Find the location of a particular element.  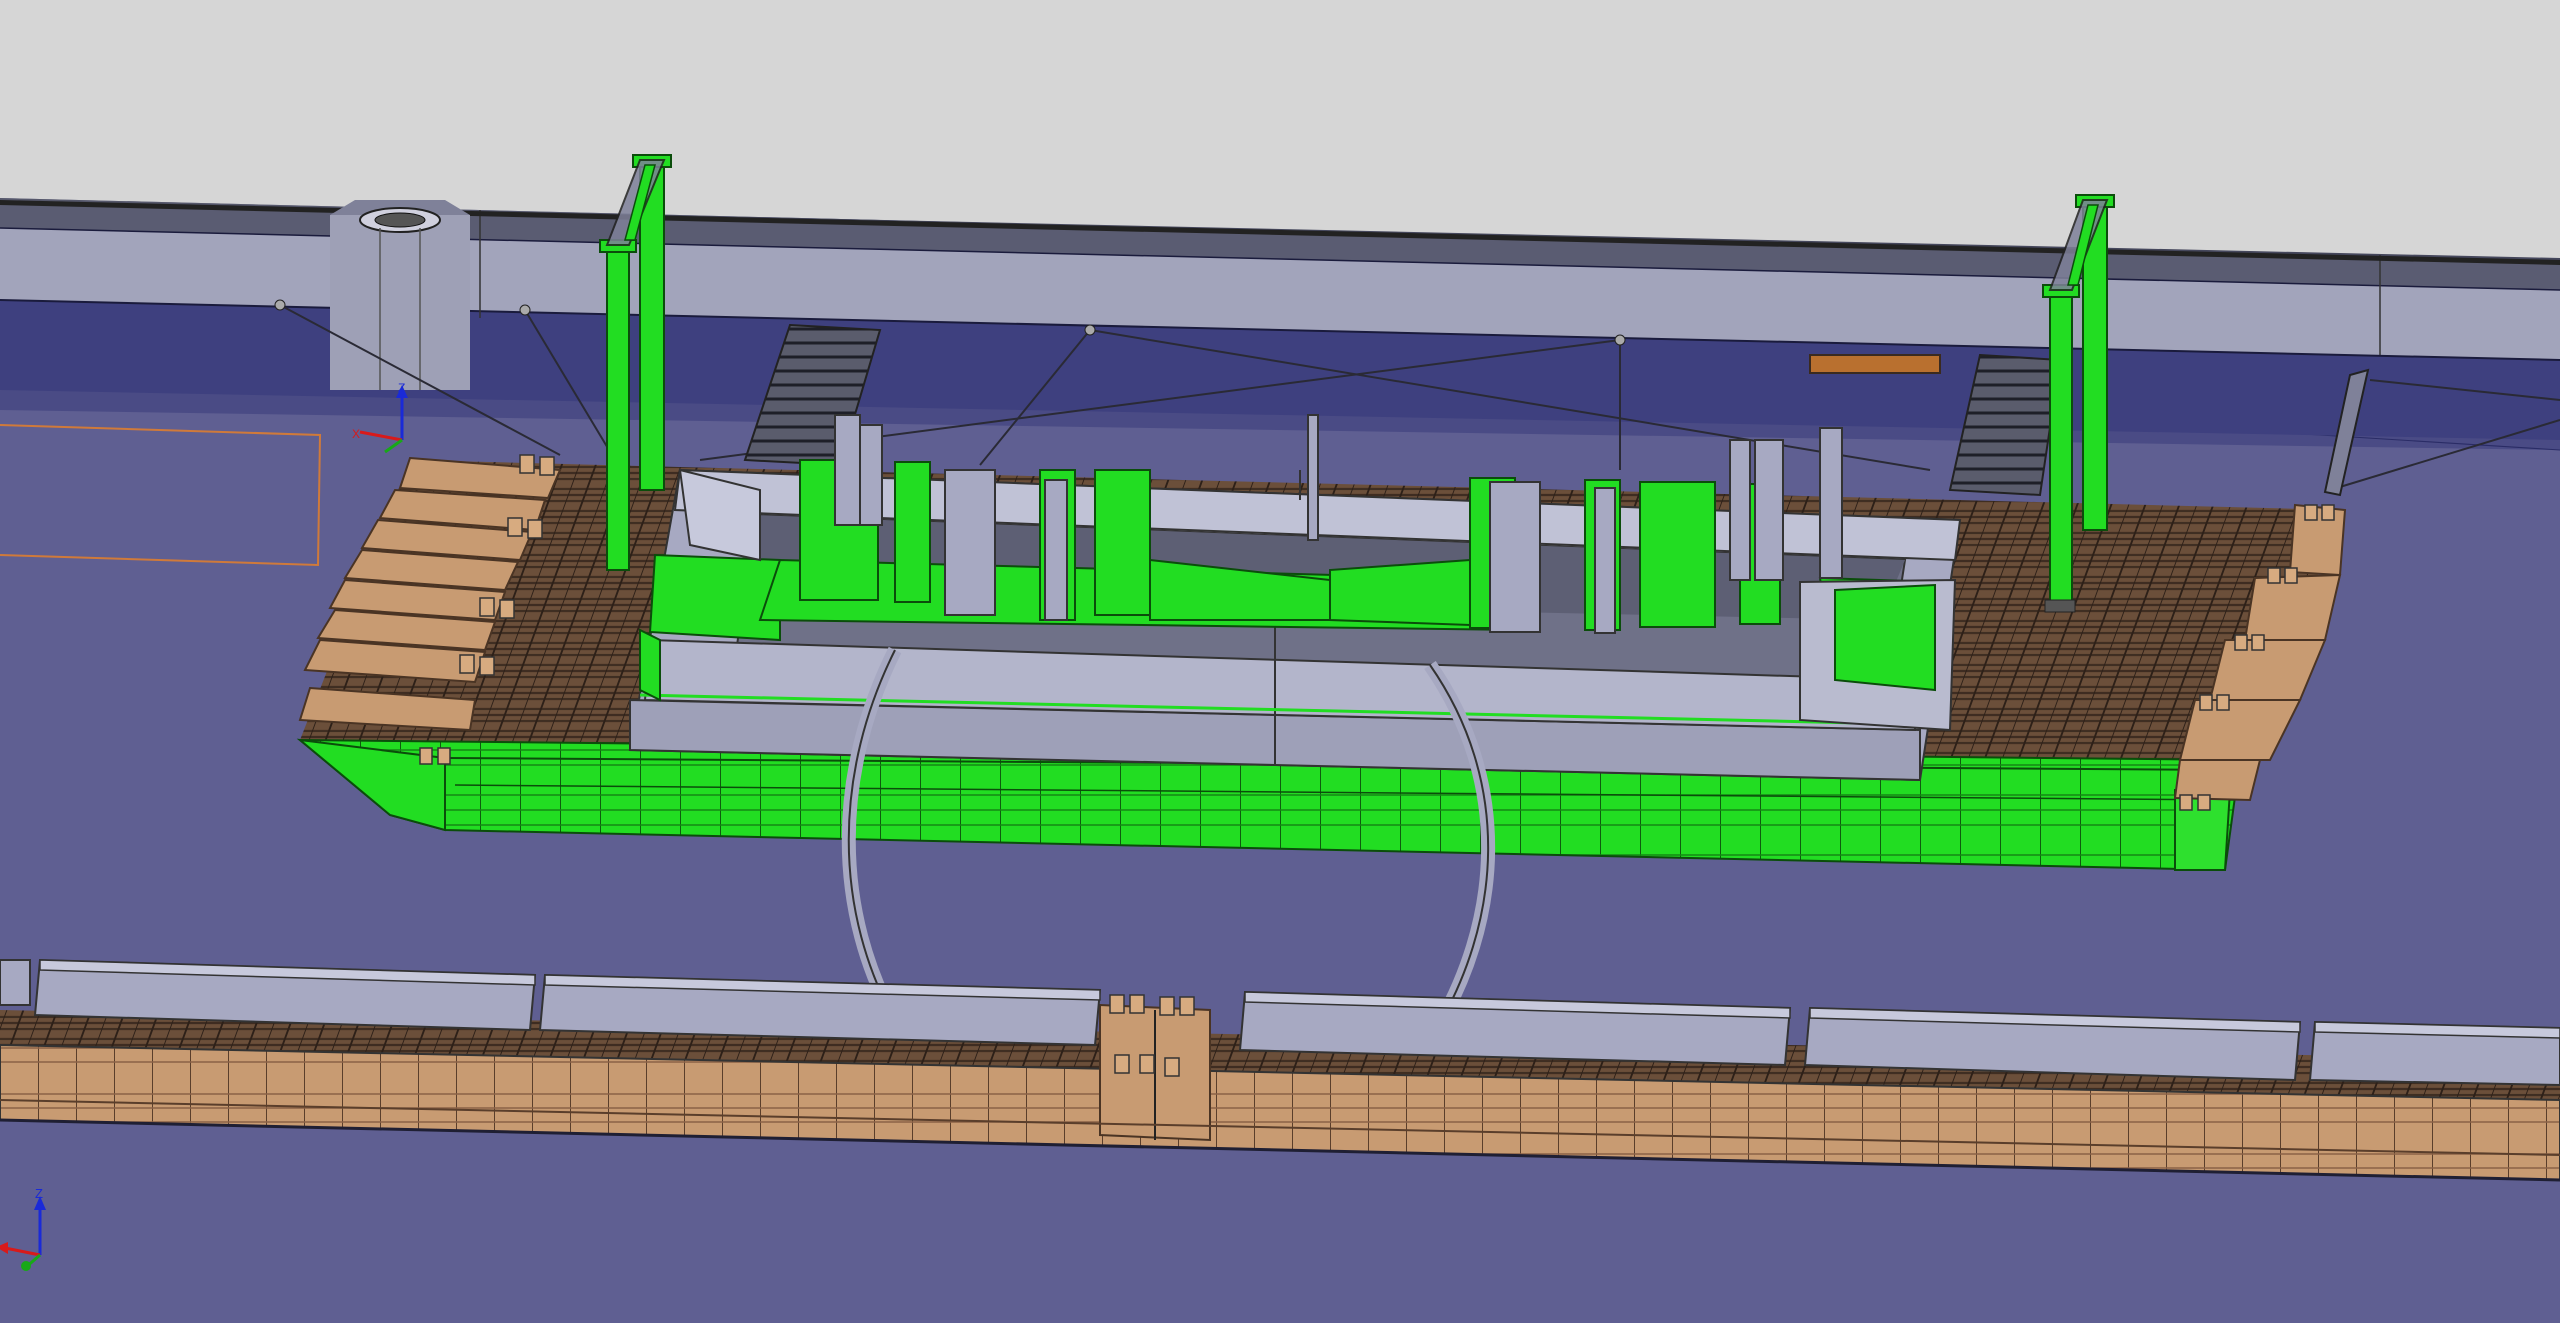

green-bulkhead-left is located at coordinates (714, 597).